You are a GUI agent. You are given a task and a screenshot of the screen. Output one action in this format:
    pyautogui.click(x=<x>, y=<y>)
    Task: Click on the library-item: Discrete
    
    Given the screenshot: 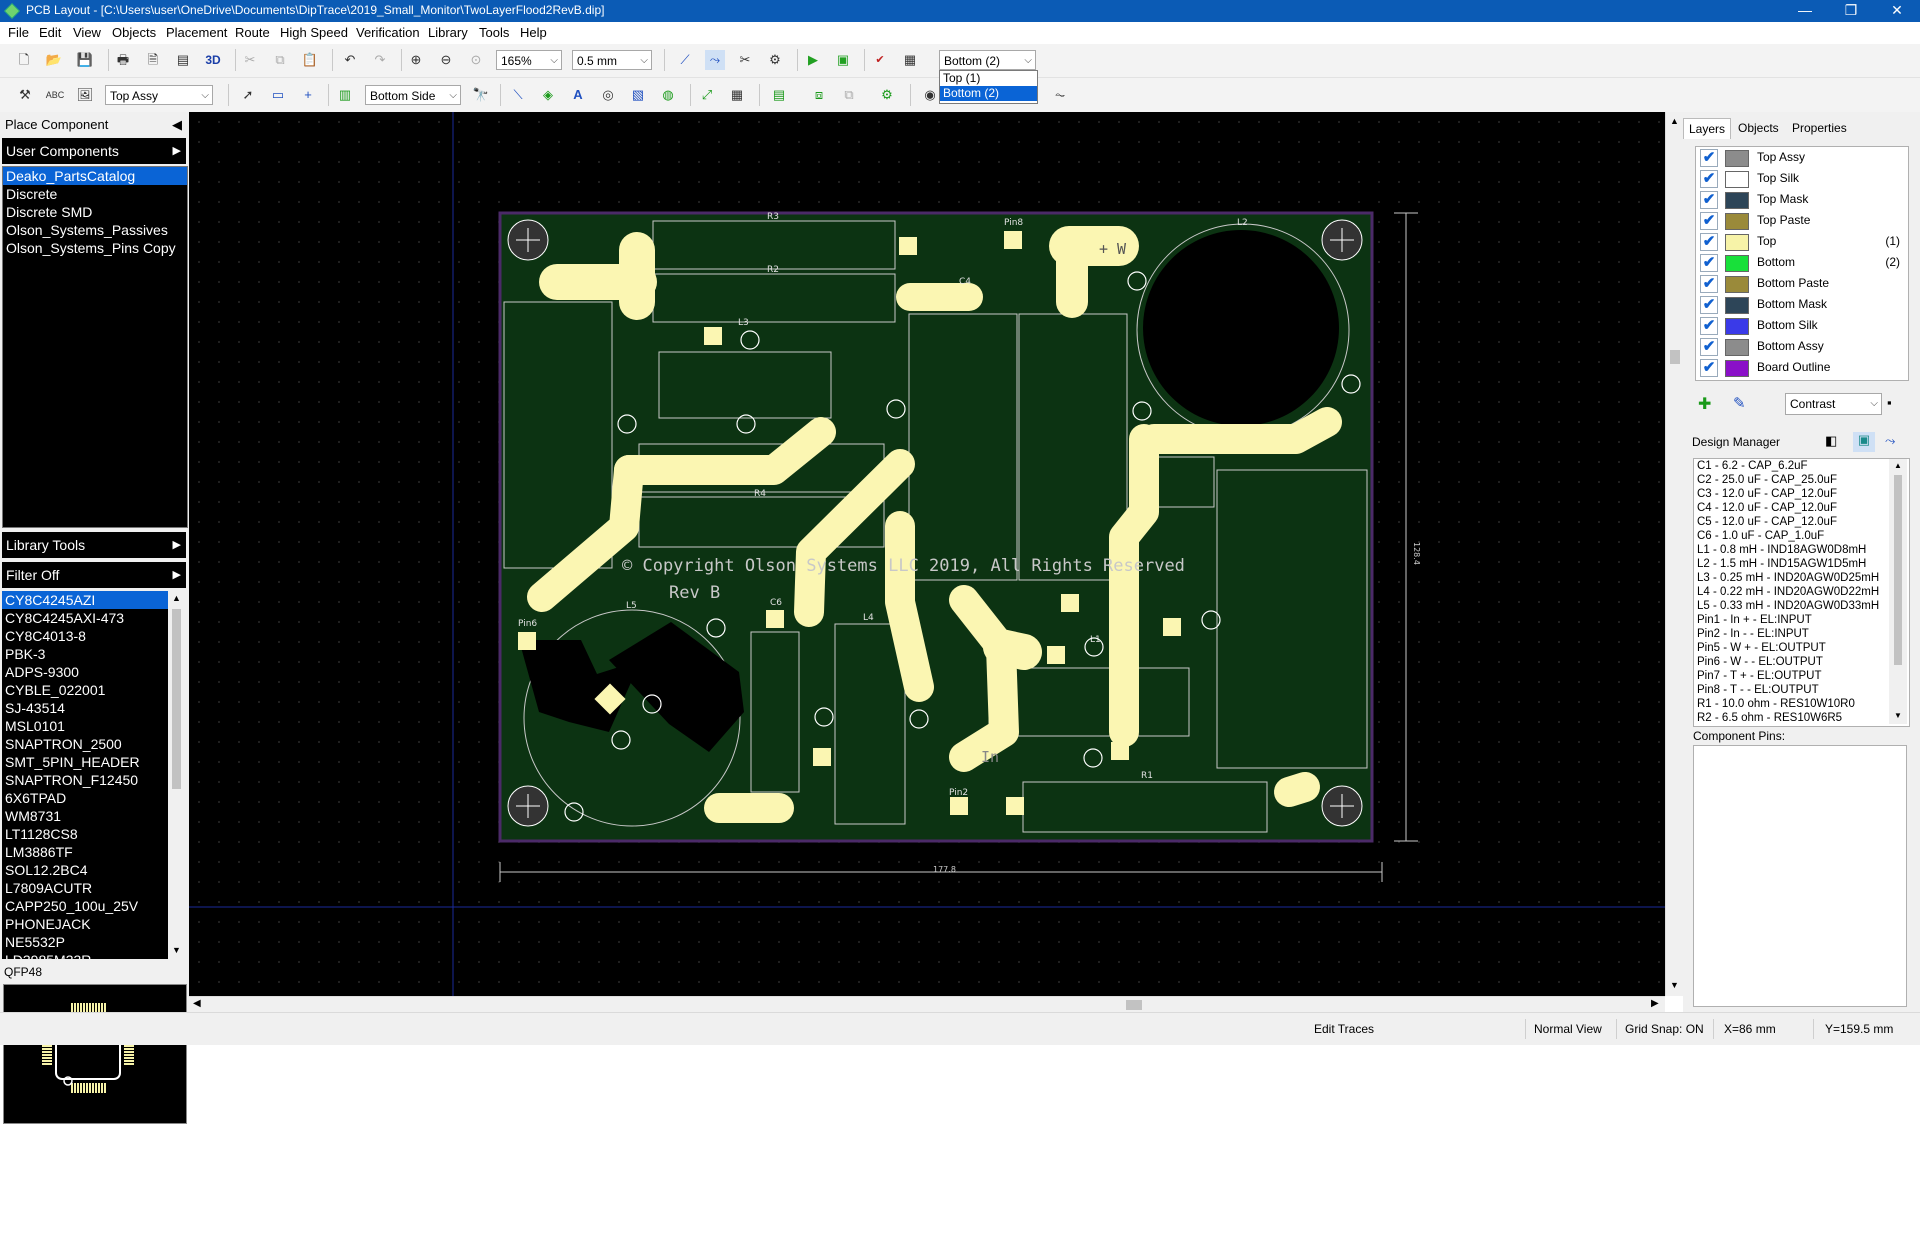 What is the action you would take?
    pyautogui.click(x=95, y=194)
    